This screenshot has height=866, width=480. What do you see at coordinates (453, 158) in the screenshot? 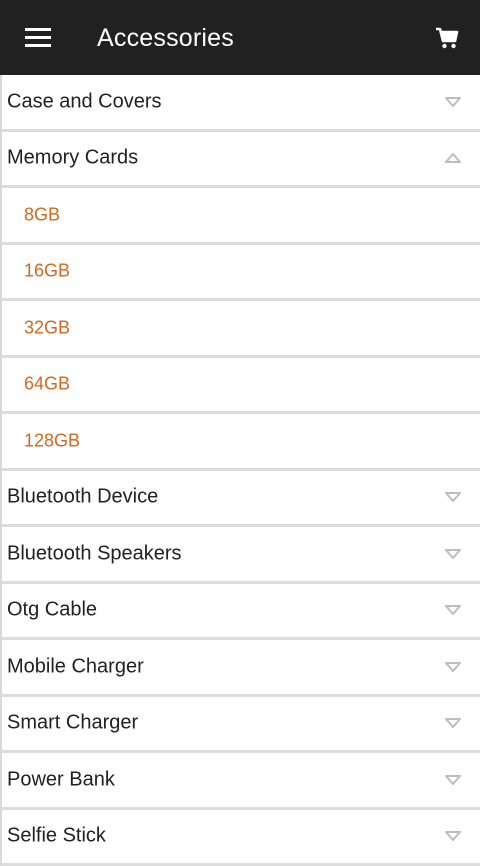
I see `chevron-up-icon` at bounding box center [453, 158].